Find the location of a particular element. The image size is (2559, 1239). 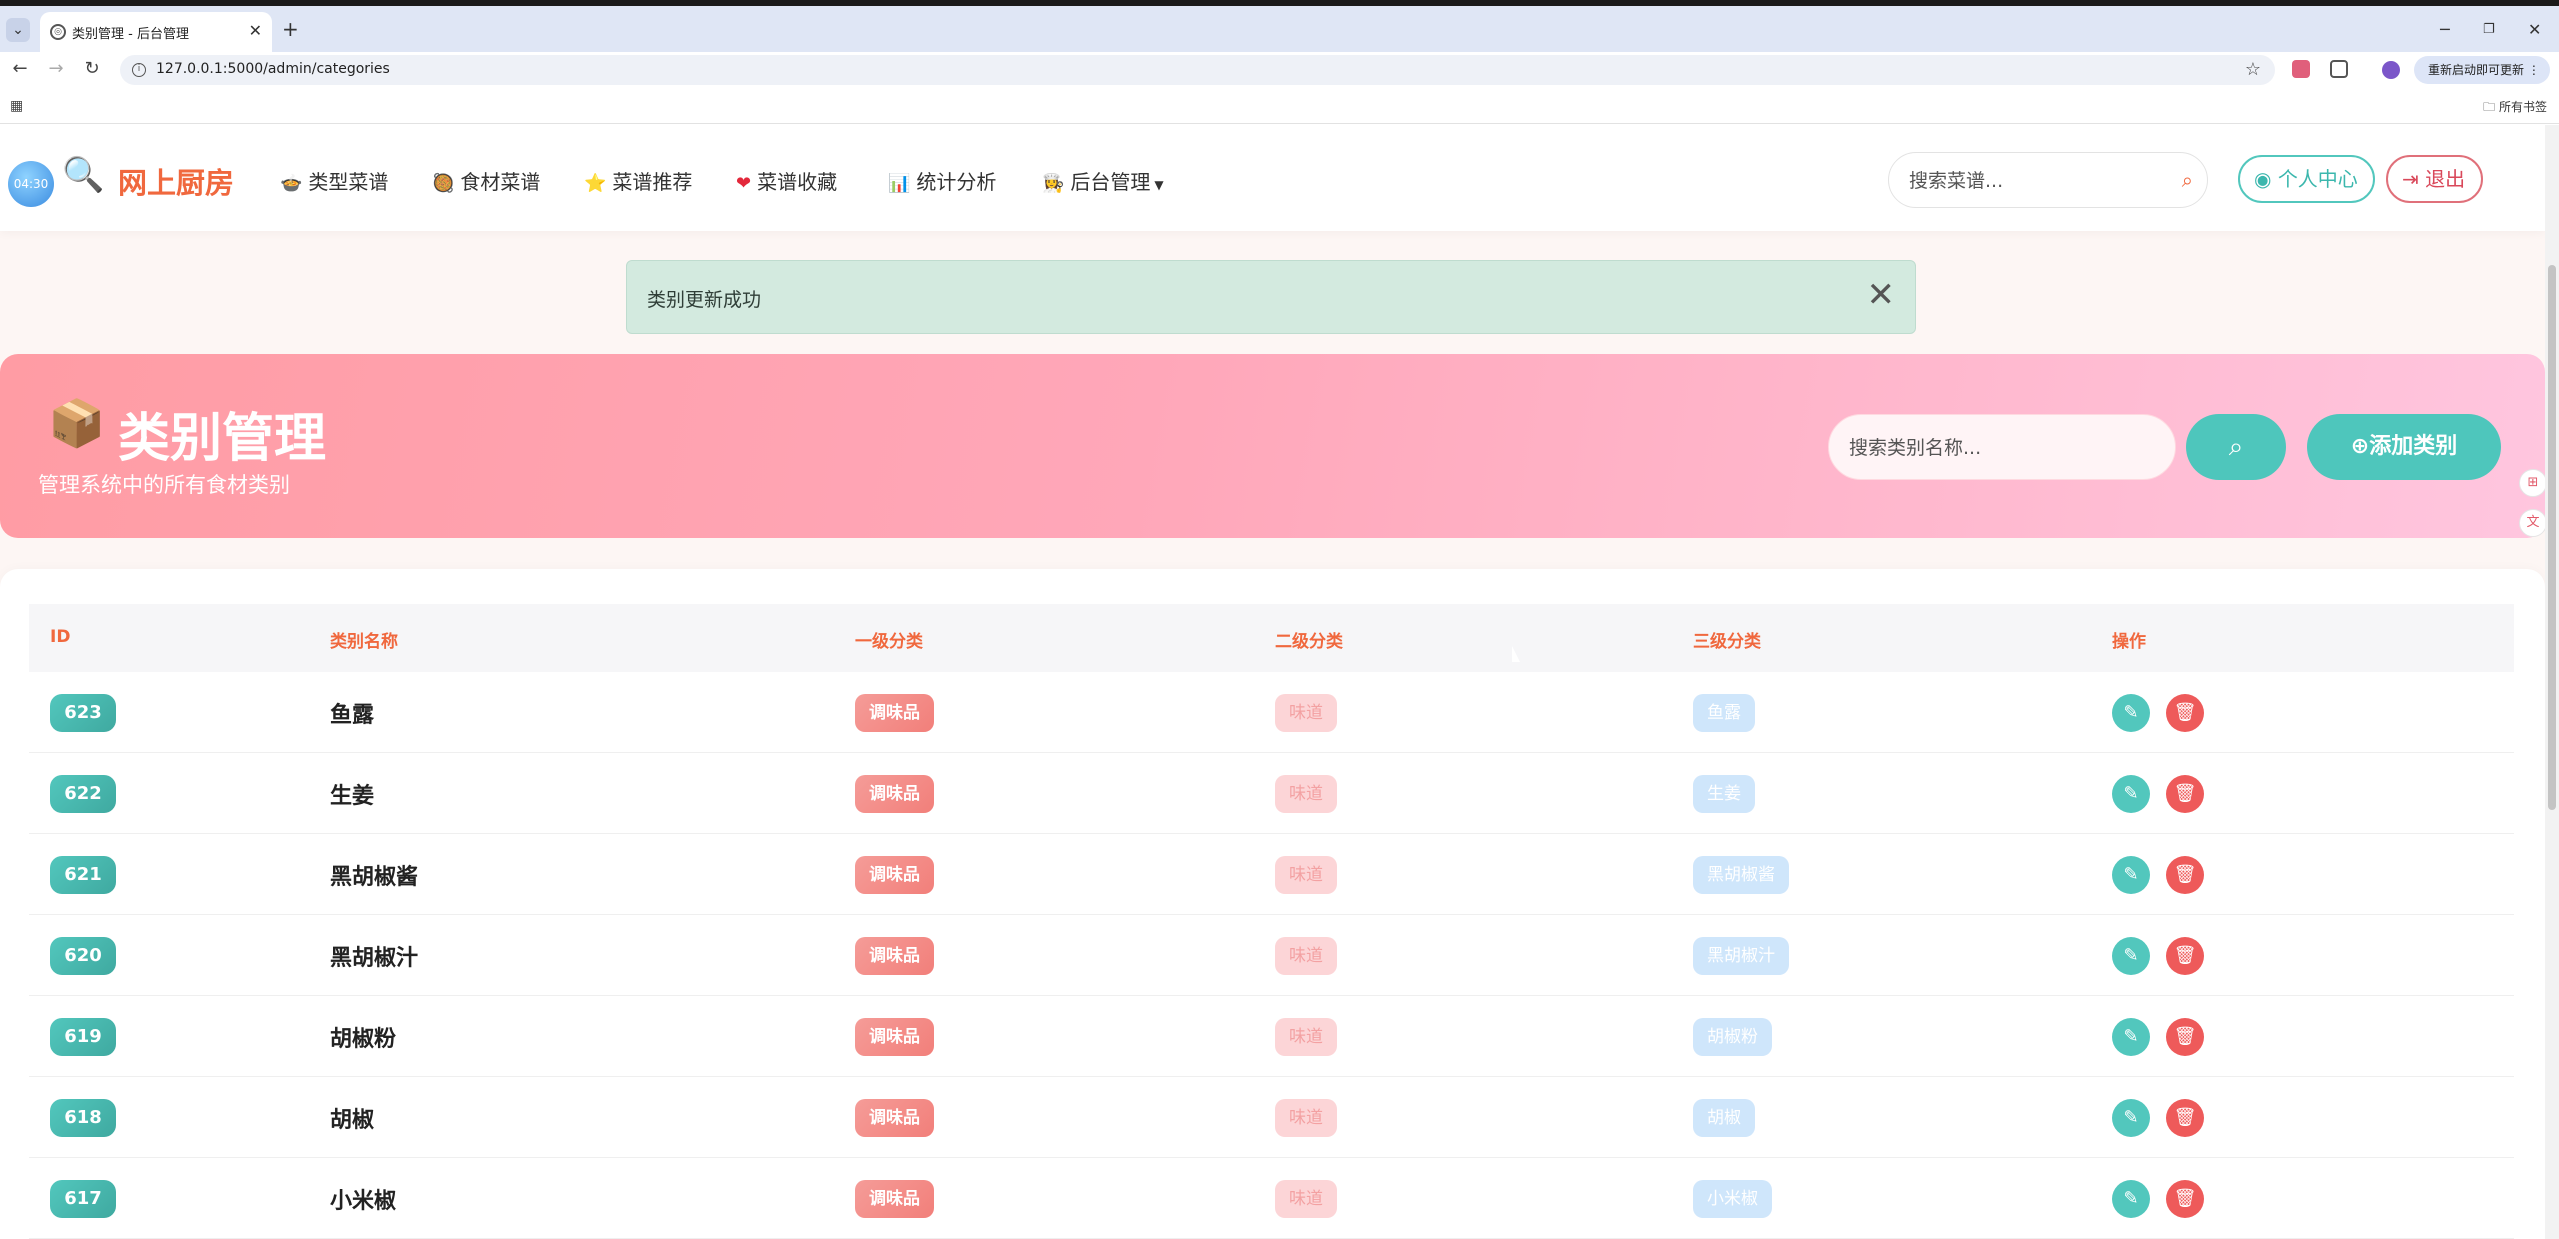

row-id-badge: 619 is located at coordinates (83, 1037).